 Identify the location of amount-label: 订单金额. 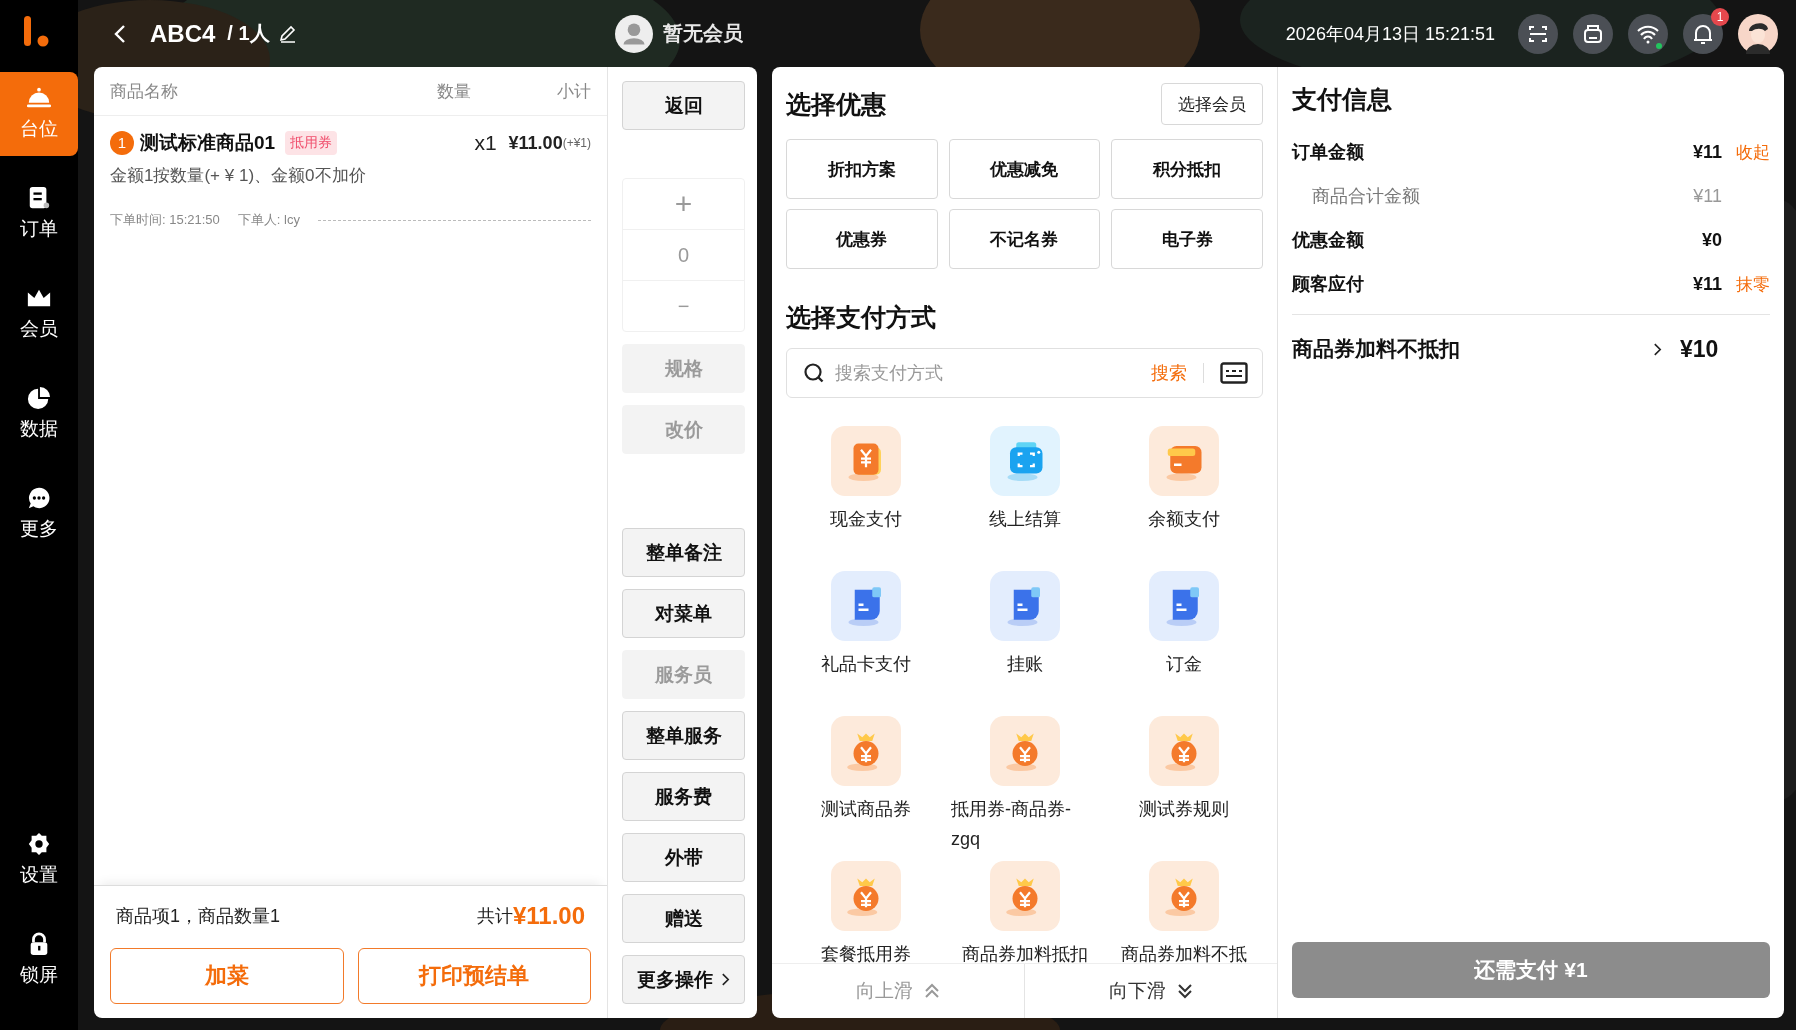
(1328, 152).